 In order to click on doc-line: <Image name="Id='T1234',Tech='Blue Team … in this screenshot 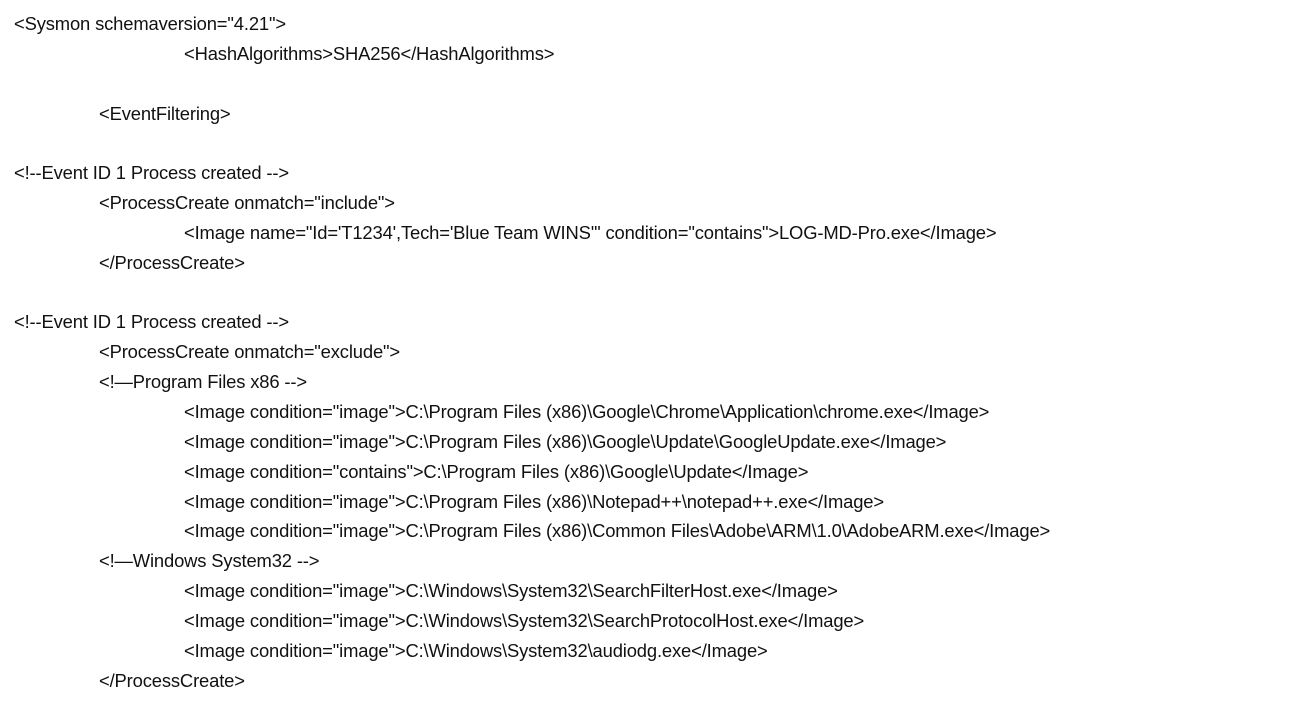, I will do `click(590, 232)`.